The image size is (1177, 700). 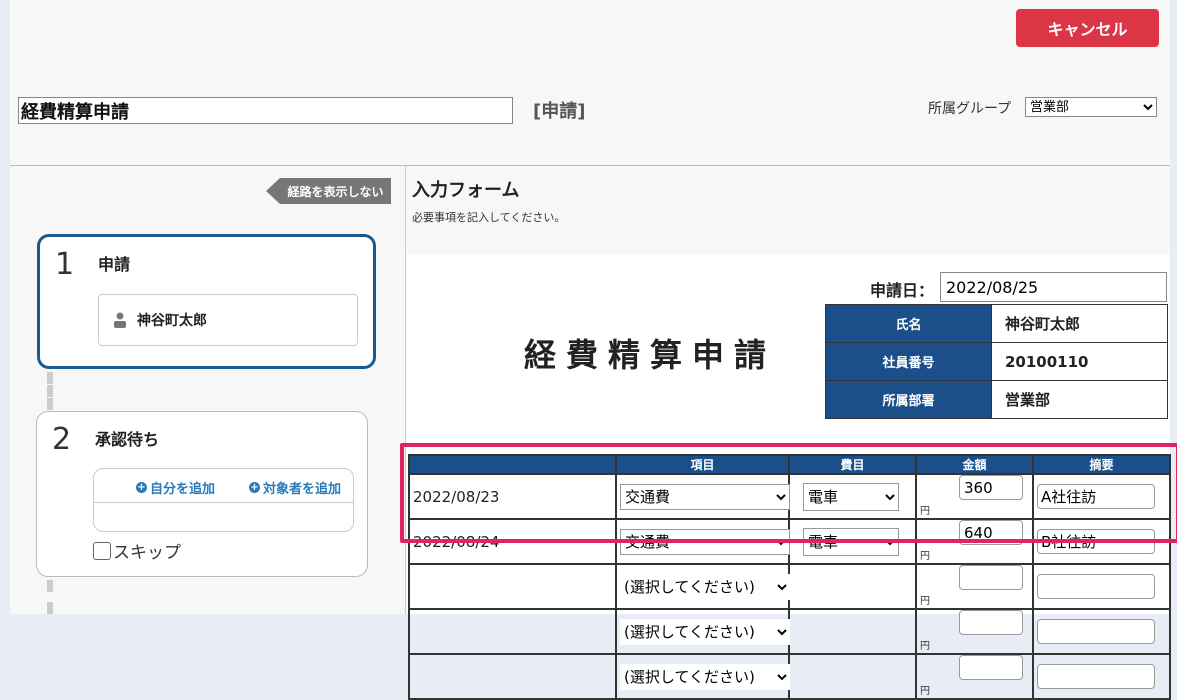 I want to click on add-target-label: 対象者を追加, so click(x=302, y=489).